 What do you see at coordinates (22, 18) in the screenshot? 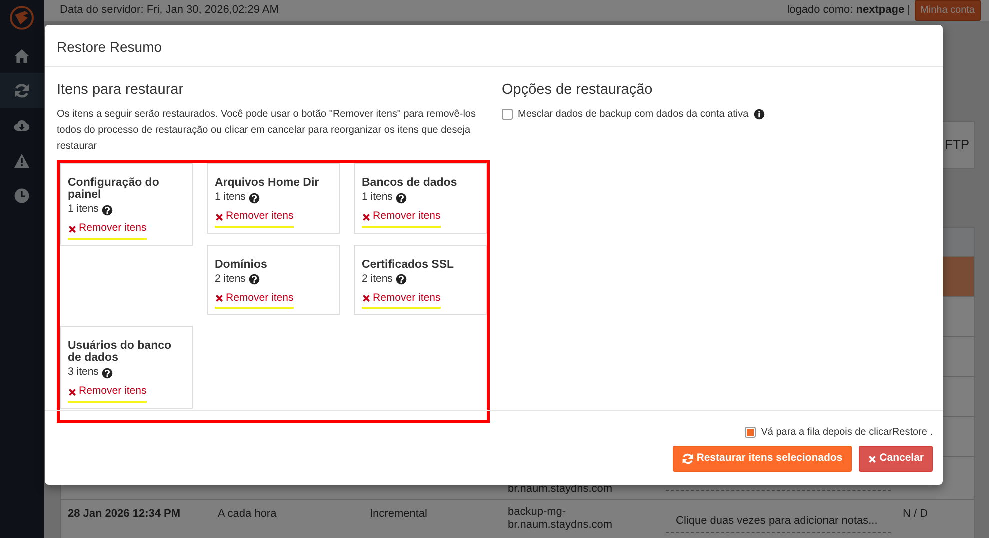
I see `logo-icon` at bounding box center [22, 18].